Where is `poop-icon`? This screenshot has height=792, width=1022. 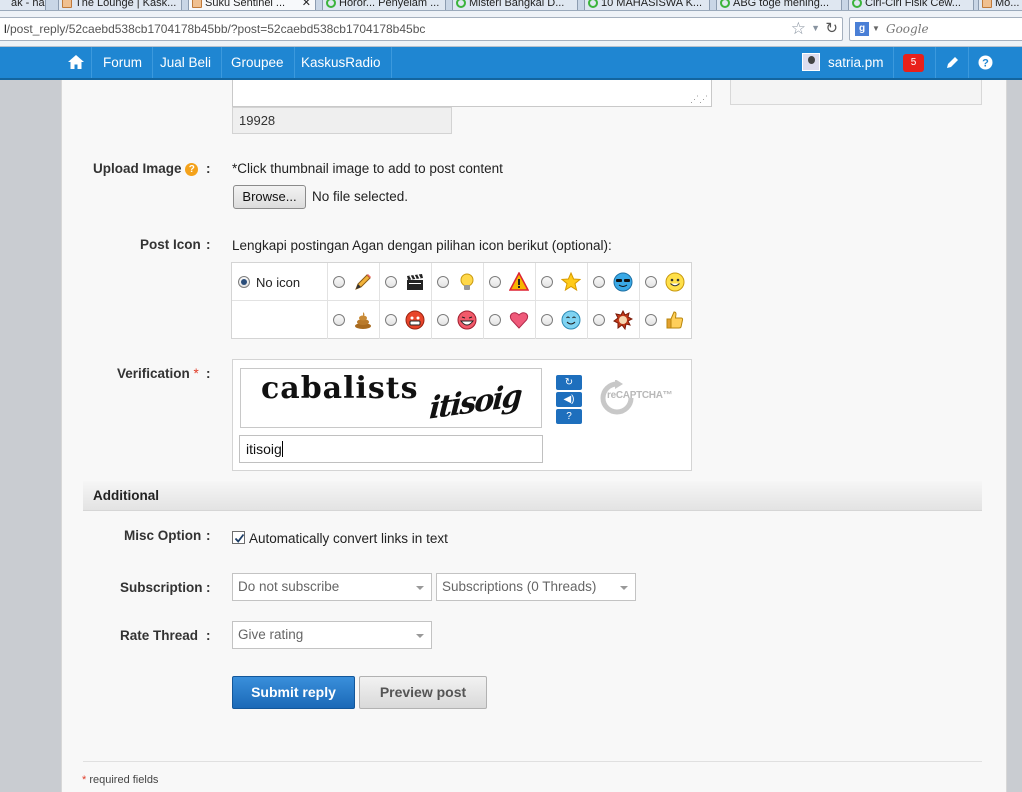 poop-icon is located at coordinates (363, 320).